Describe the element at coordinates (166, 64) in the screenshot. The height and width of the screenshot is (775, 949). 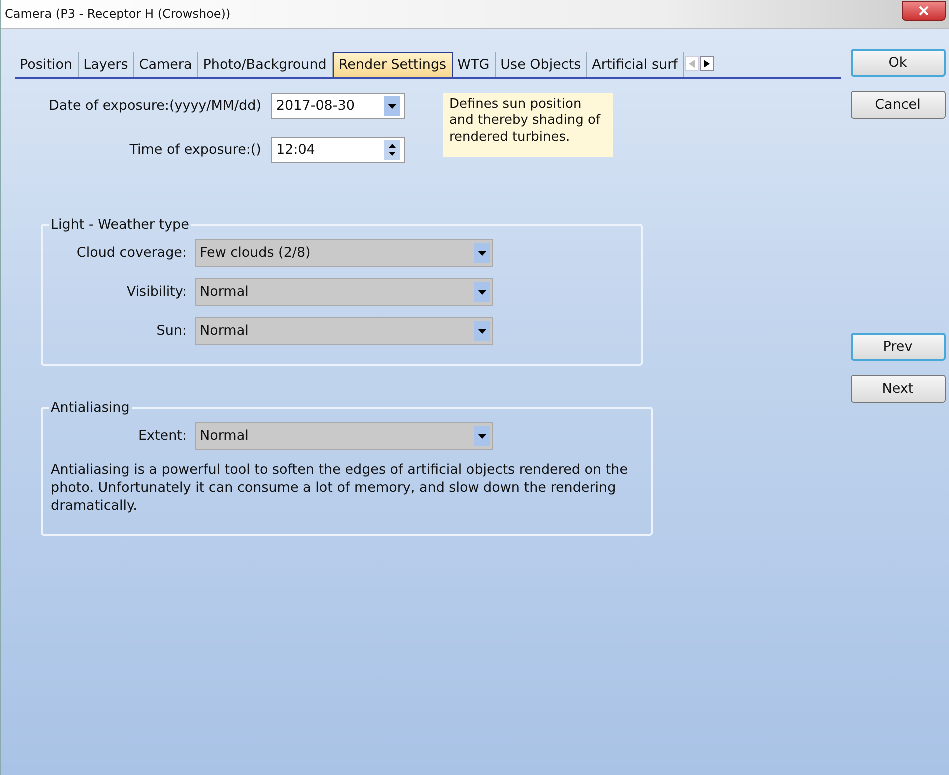
I see `tab: Camera` at that location.